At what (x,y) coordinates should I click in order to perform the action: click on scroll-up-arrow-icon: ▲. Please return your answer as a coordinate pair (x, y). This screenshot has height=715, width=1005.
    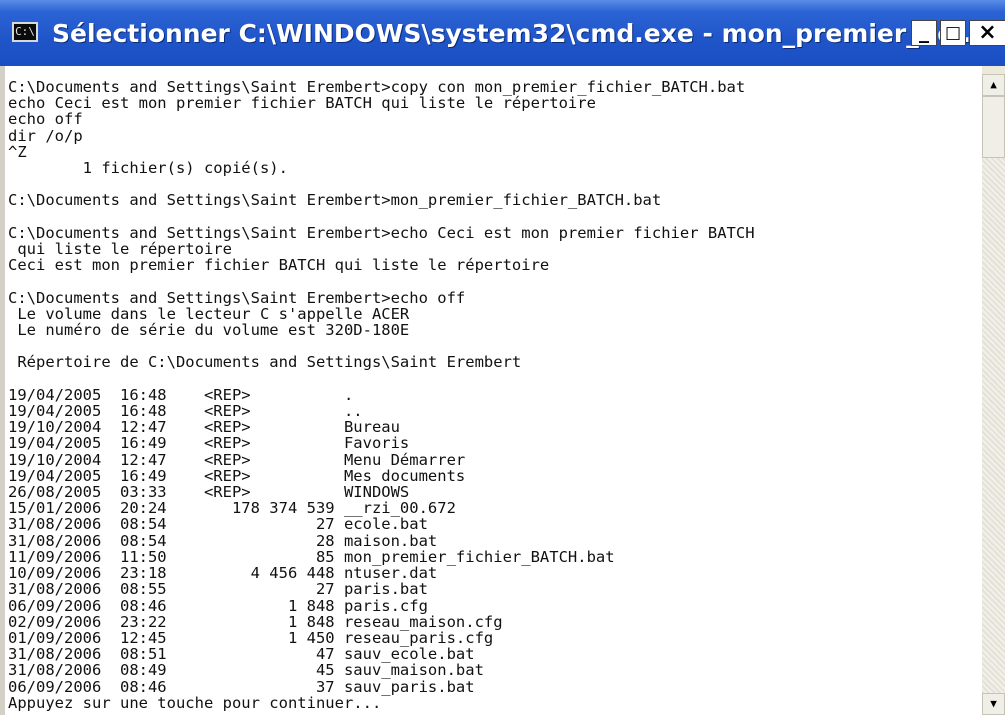
    Looking at the image, I should click on (993, 85).